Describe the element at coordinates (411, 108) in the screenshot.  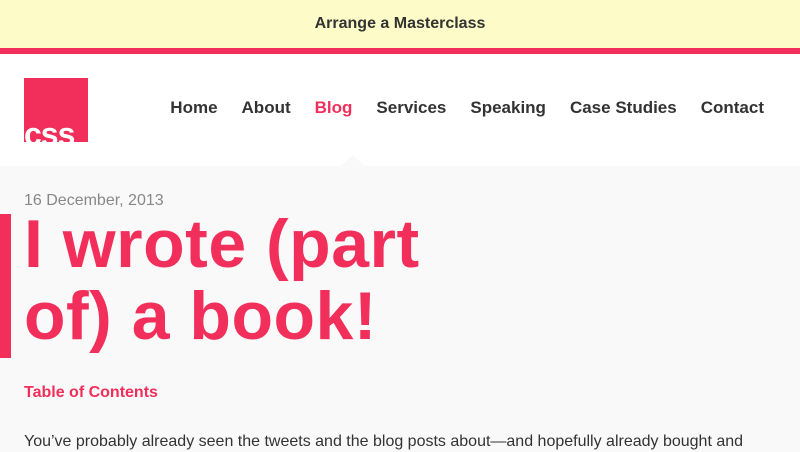
I see `nav-item-services: Services` at that location.